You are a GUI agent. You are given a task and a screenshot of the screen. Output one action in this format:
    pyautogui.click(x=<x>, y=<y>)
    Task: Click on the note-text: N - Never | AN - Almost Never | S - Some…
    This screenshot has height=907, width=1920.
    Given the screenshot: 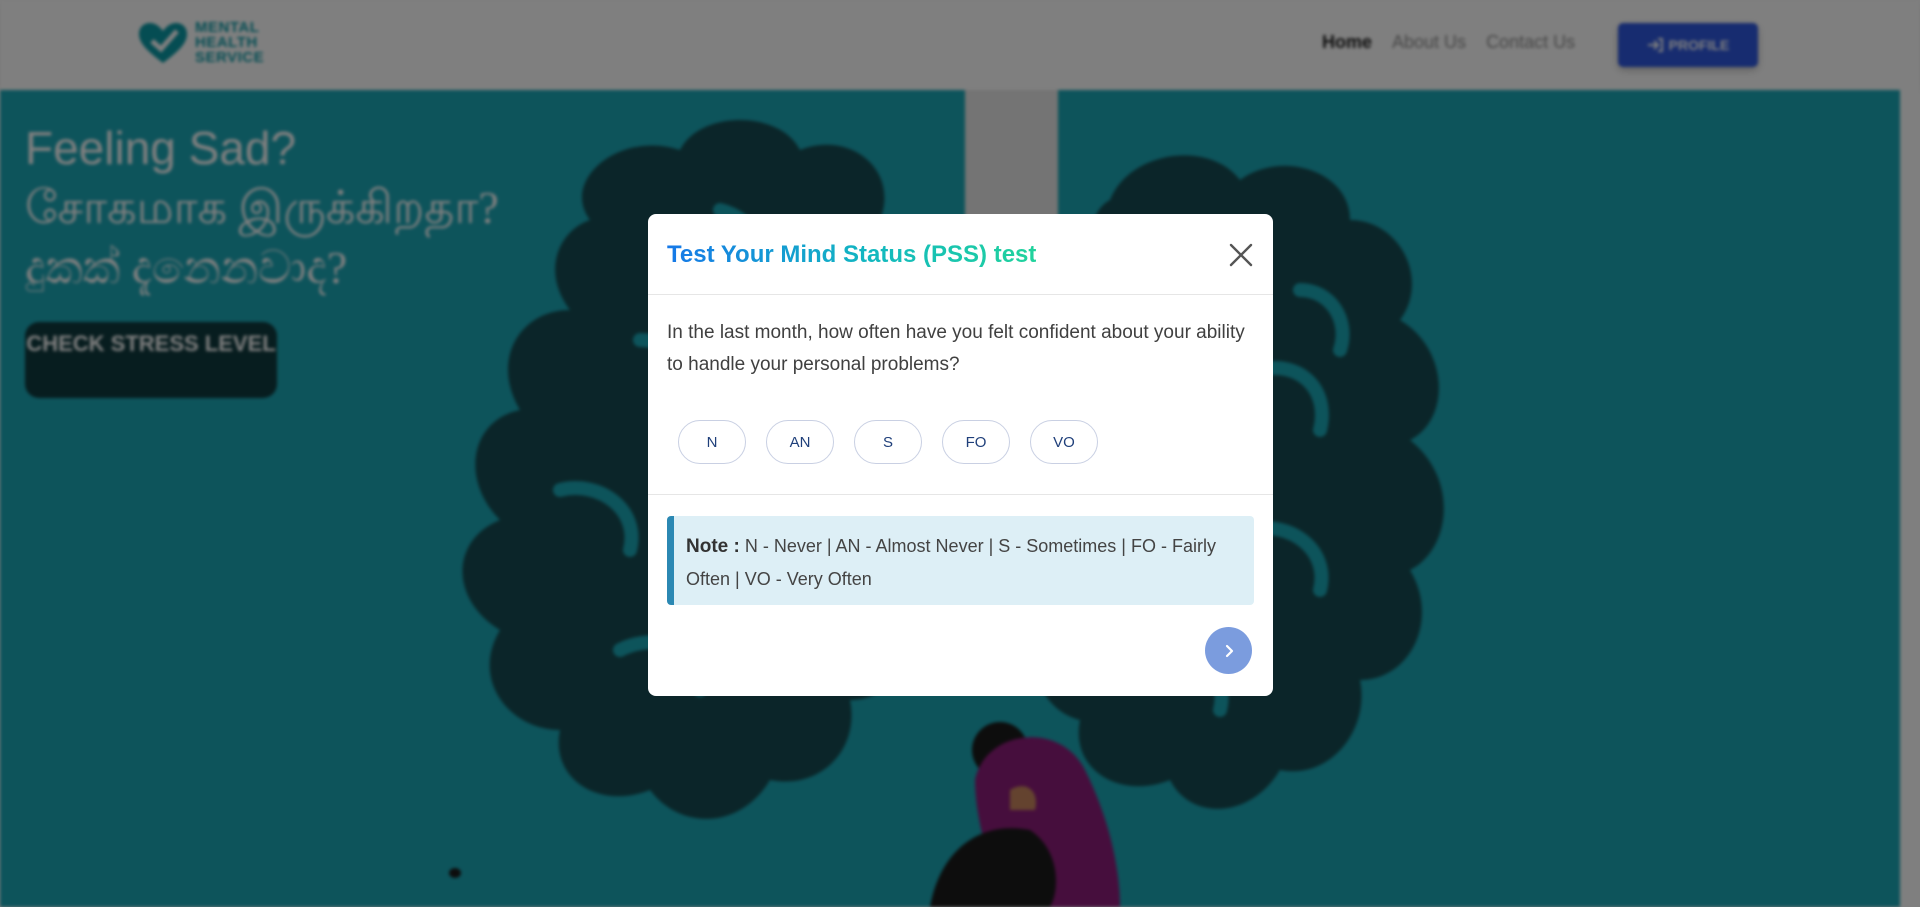 What is the action you would take?
    pyautogui.click(x=951, y=562)
    